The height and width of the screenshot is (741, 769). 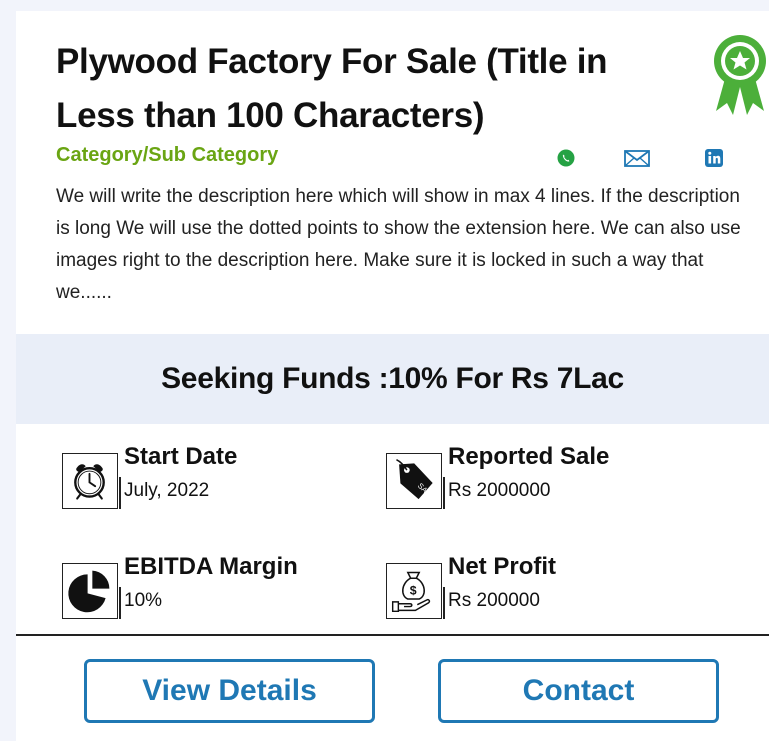 I want to click on alarm-clock-icon, so click(x=90, y=481).